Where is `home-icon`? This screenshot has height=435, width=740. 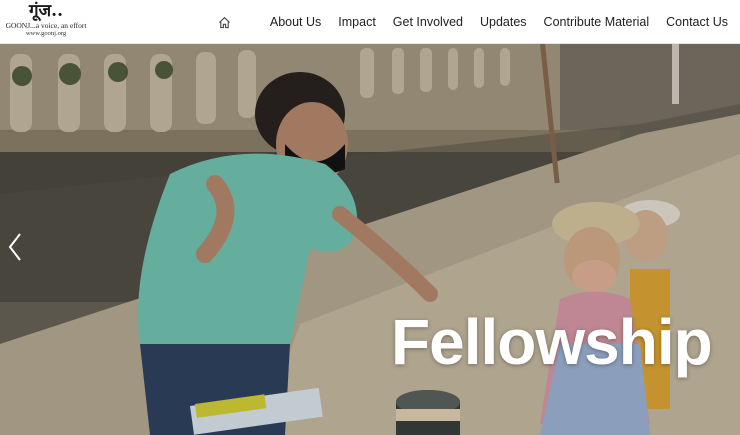
home-icon is located at coordinates (225, 22).